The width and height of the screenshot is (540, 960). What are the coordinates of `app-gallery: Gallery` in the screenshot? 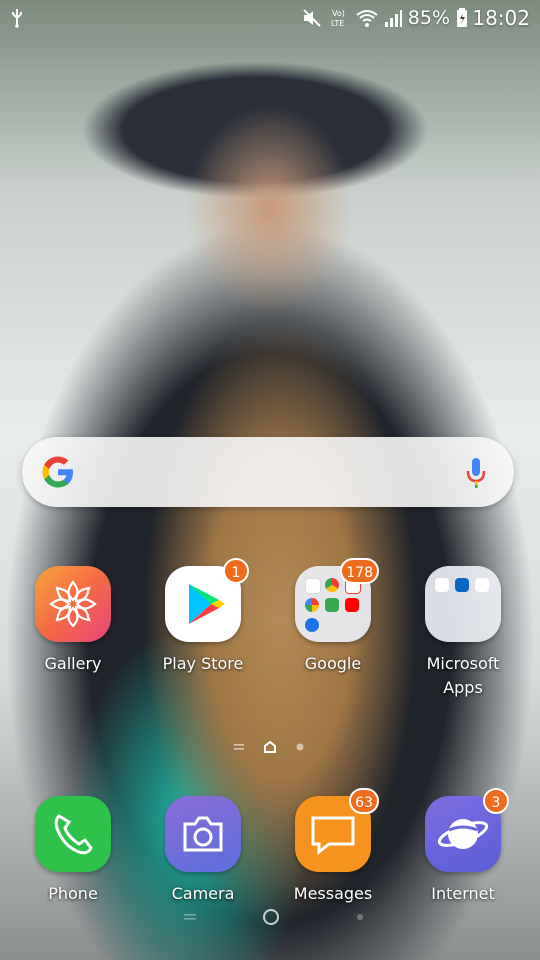 It's located at (73, 621).